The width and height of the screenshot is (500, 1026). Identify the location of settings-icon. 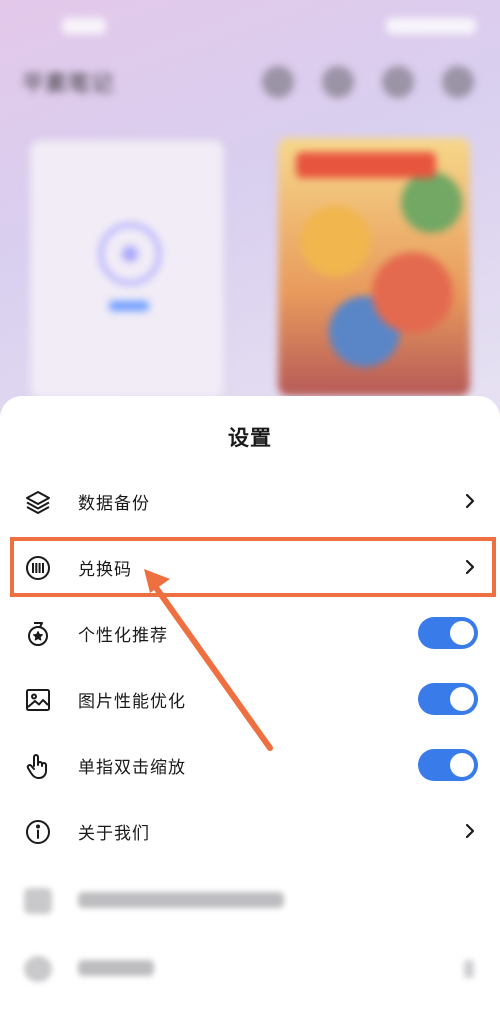
(458, 82).